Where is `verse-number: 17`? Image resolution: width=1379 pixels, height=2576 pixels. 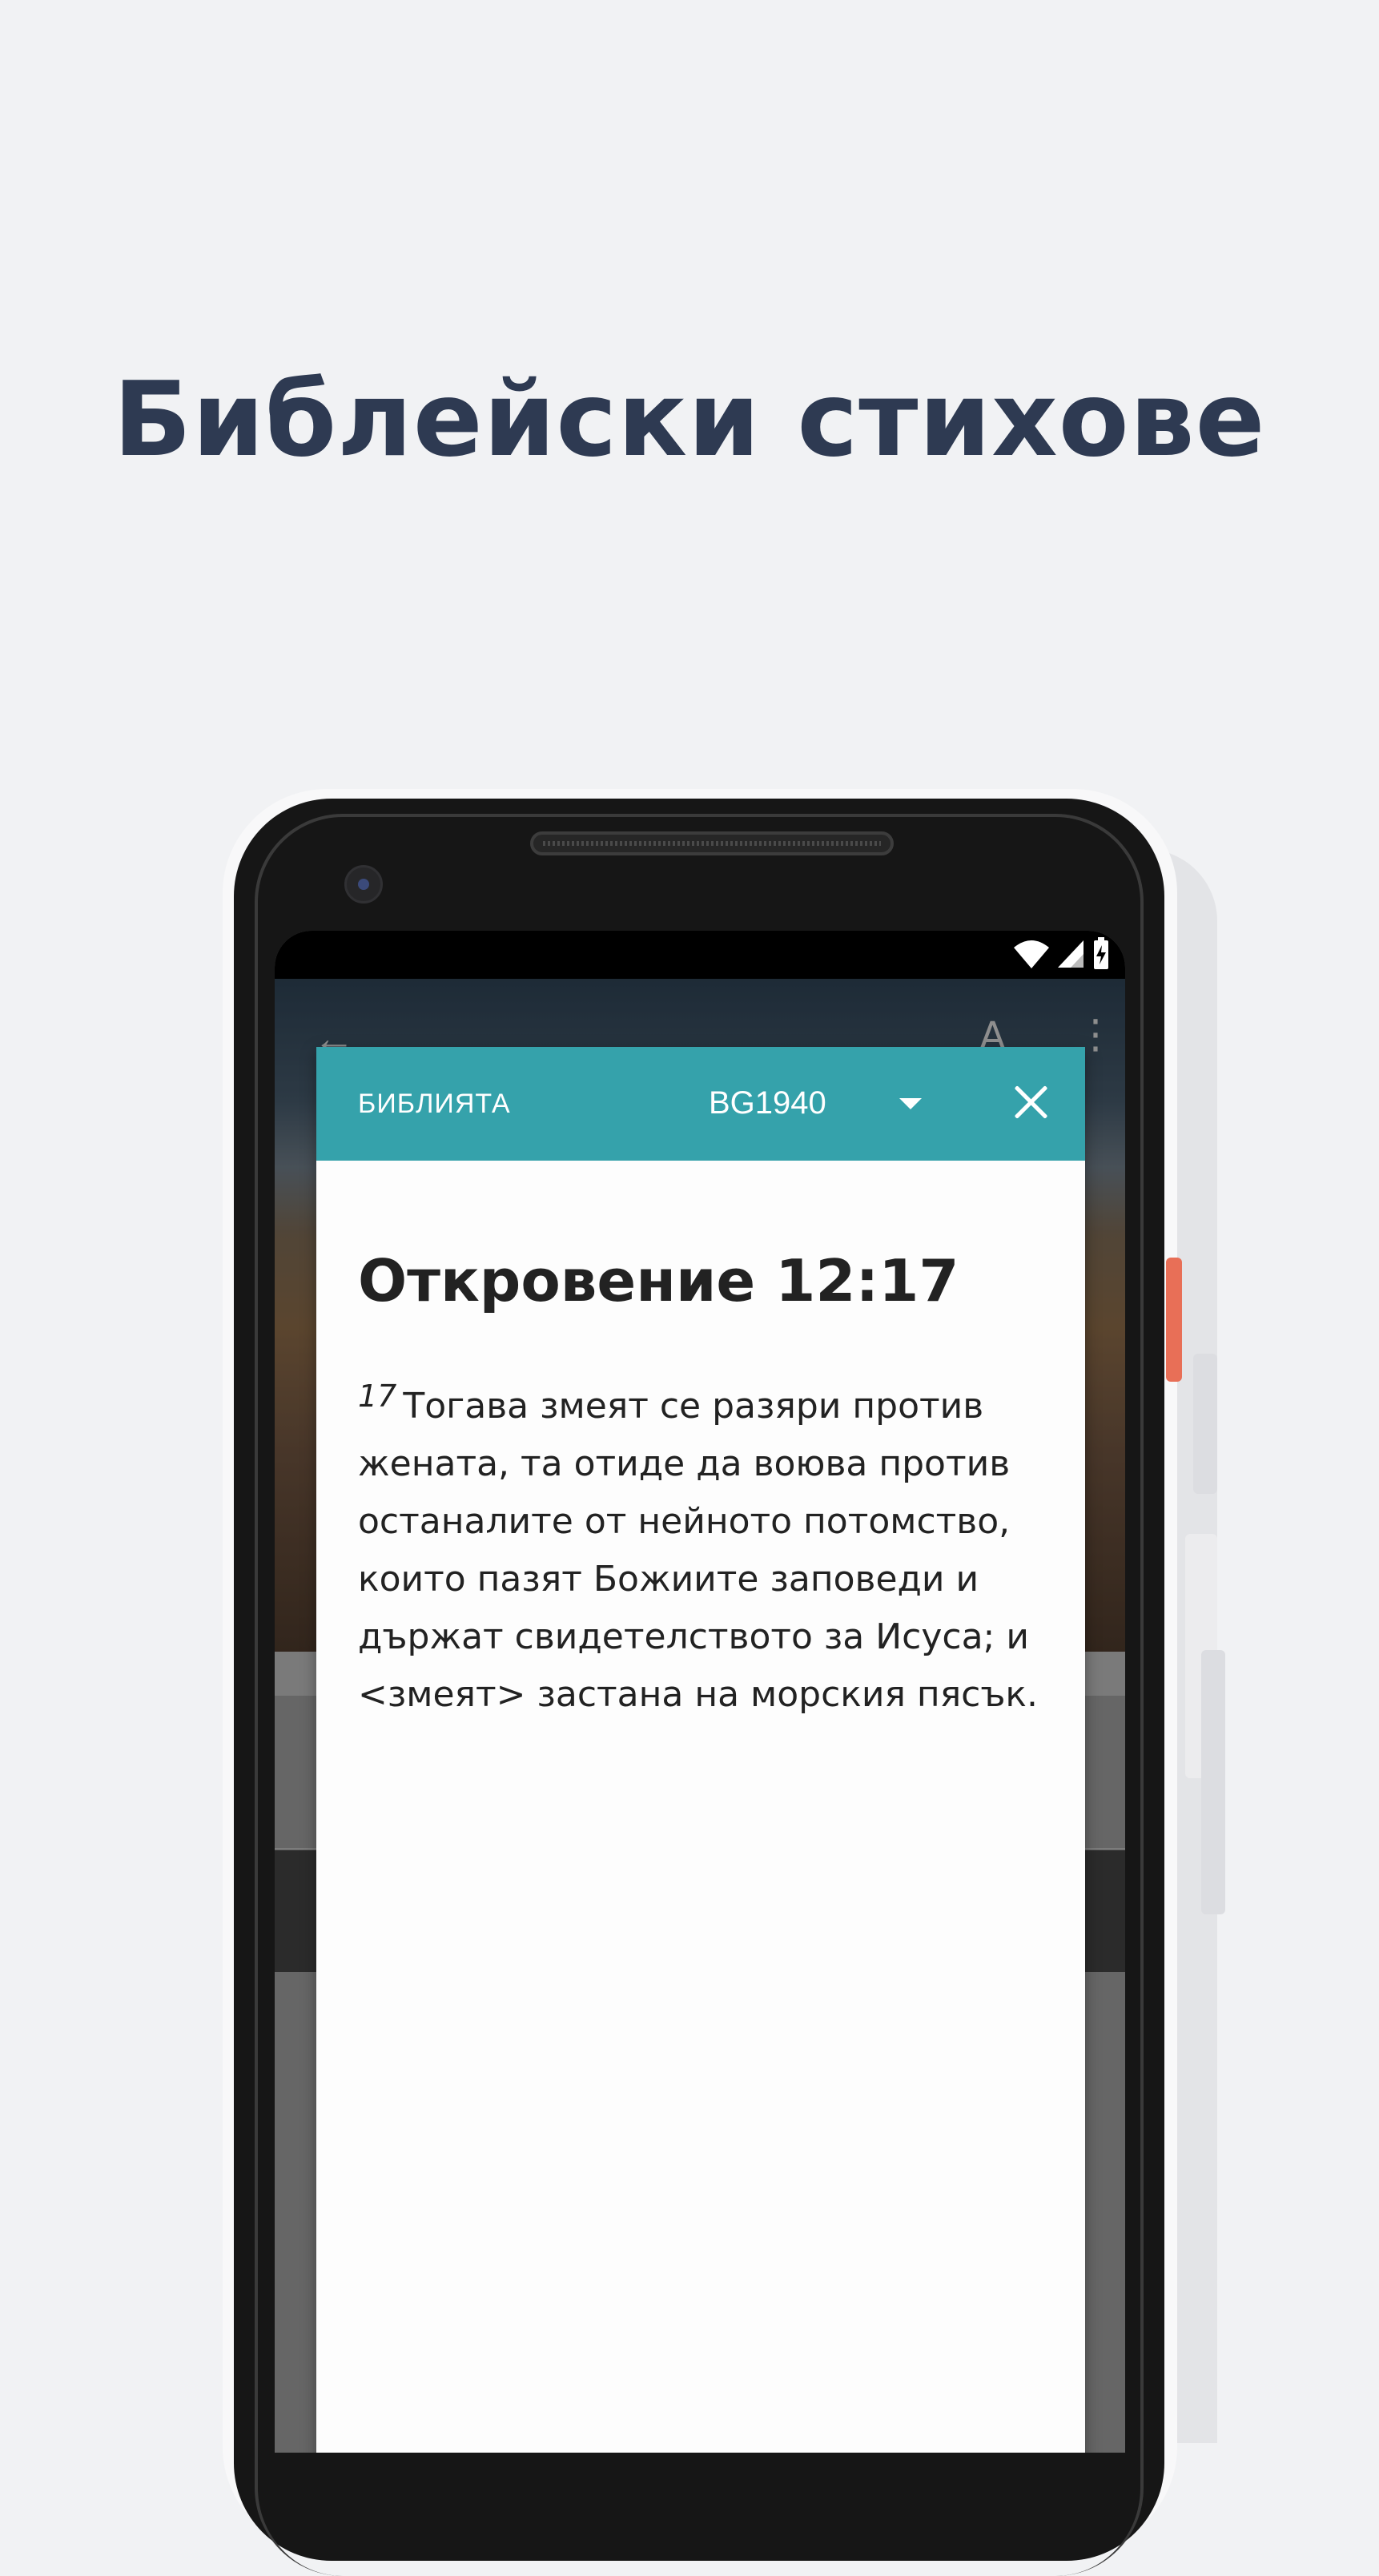 verse-number: 17 is located at coordinates (377, 1396).